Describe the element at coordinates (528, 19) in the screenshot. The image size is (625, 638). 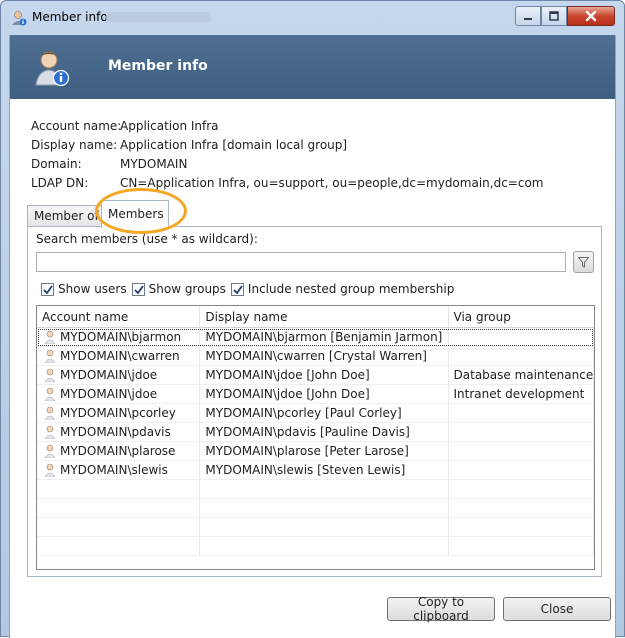
I see `minimize-icon` at that location.